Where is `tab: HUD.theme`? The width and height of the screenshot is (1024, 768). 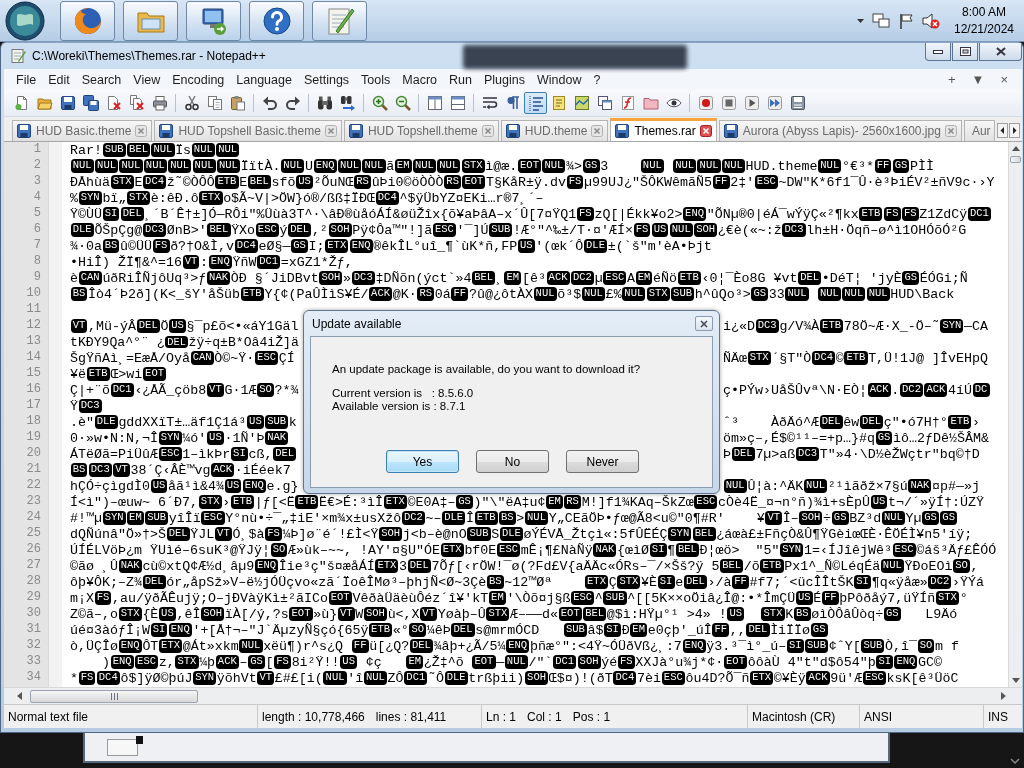
tab: HUD.theme is located at coordinates (554, 130).